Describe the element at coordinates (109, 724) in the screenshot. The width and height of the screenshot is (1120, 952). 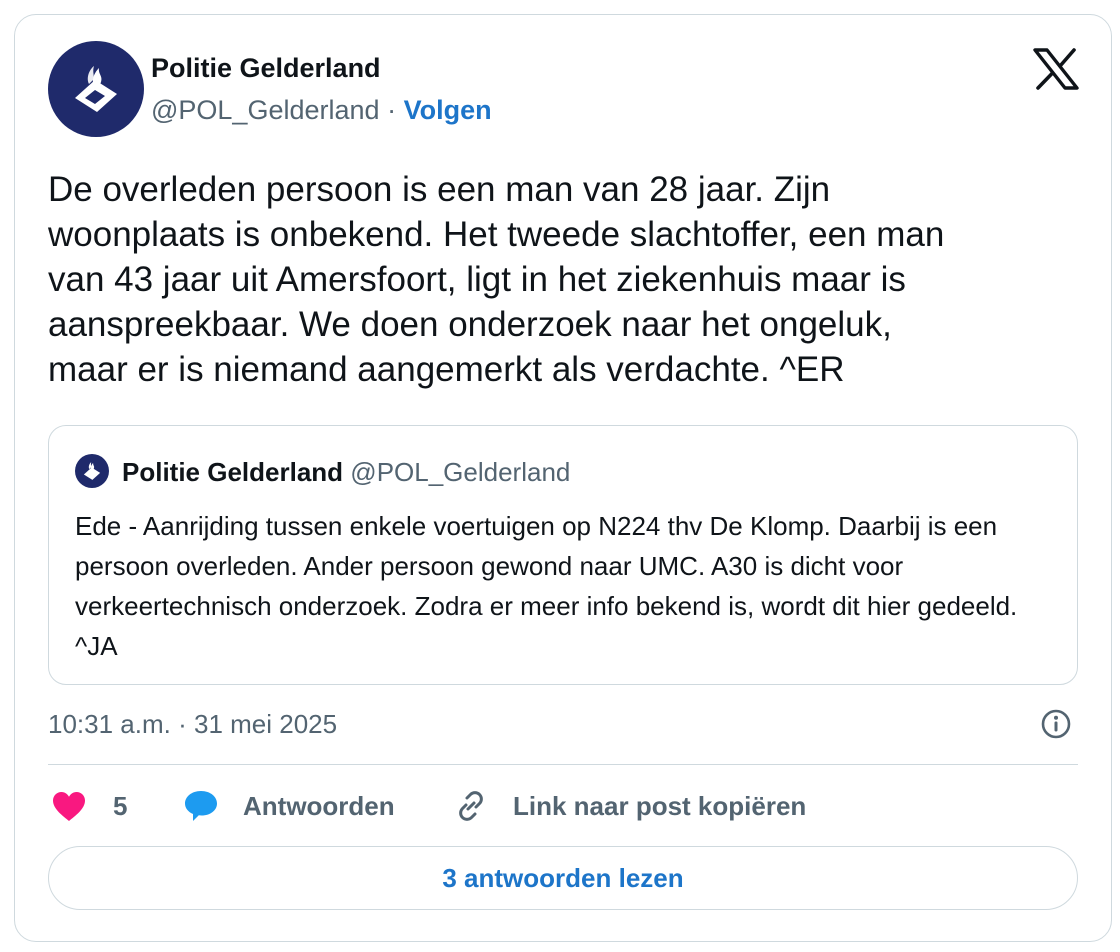
I see `post-time: 10:31 a.m.` at that location.